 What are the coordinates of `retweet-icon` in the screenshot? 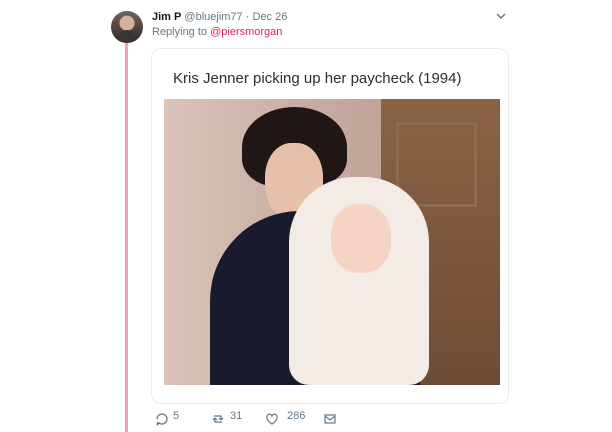 It's located at (218, 419).